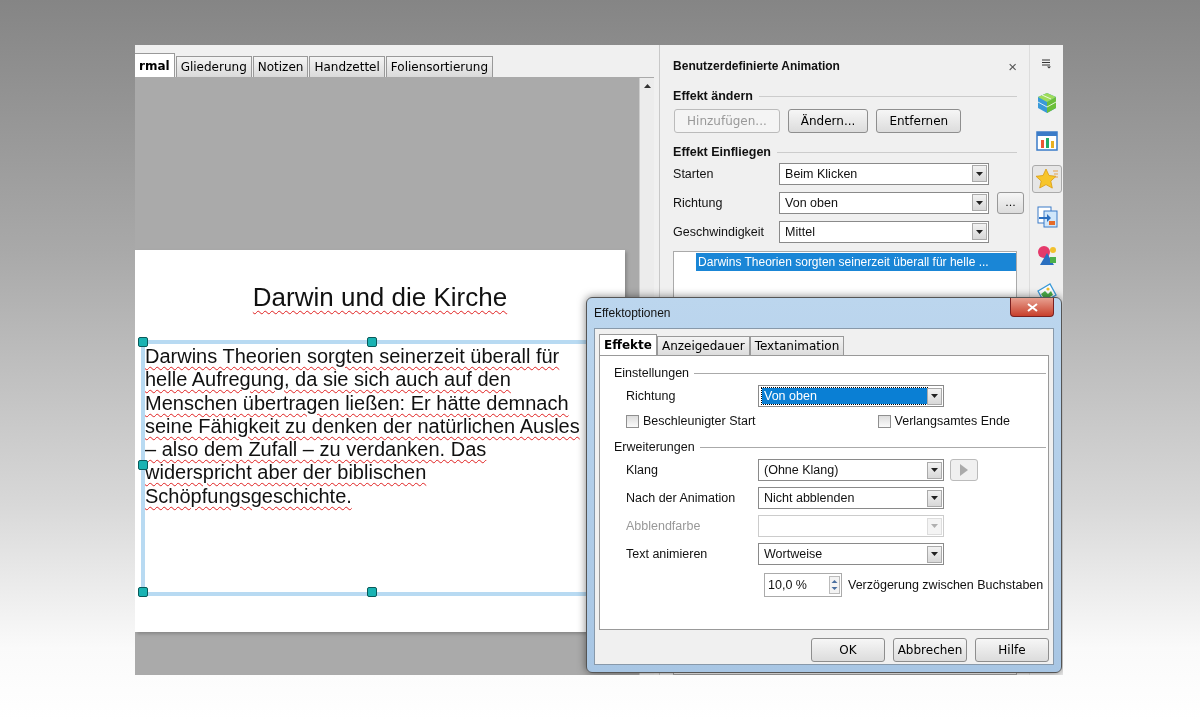  I want to click on checkbox-label: Beschleunigter Start, so click(699, 421).